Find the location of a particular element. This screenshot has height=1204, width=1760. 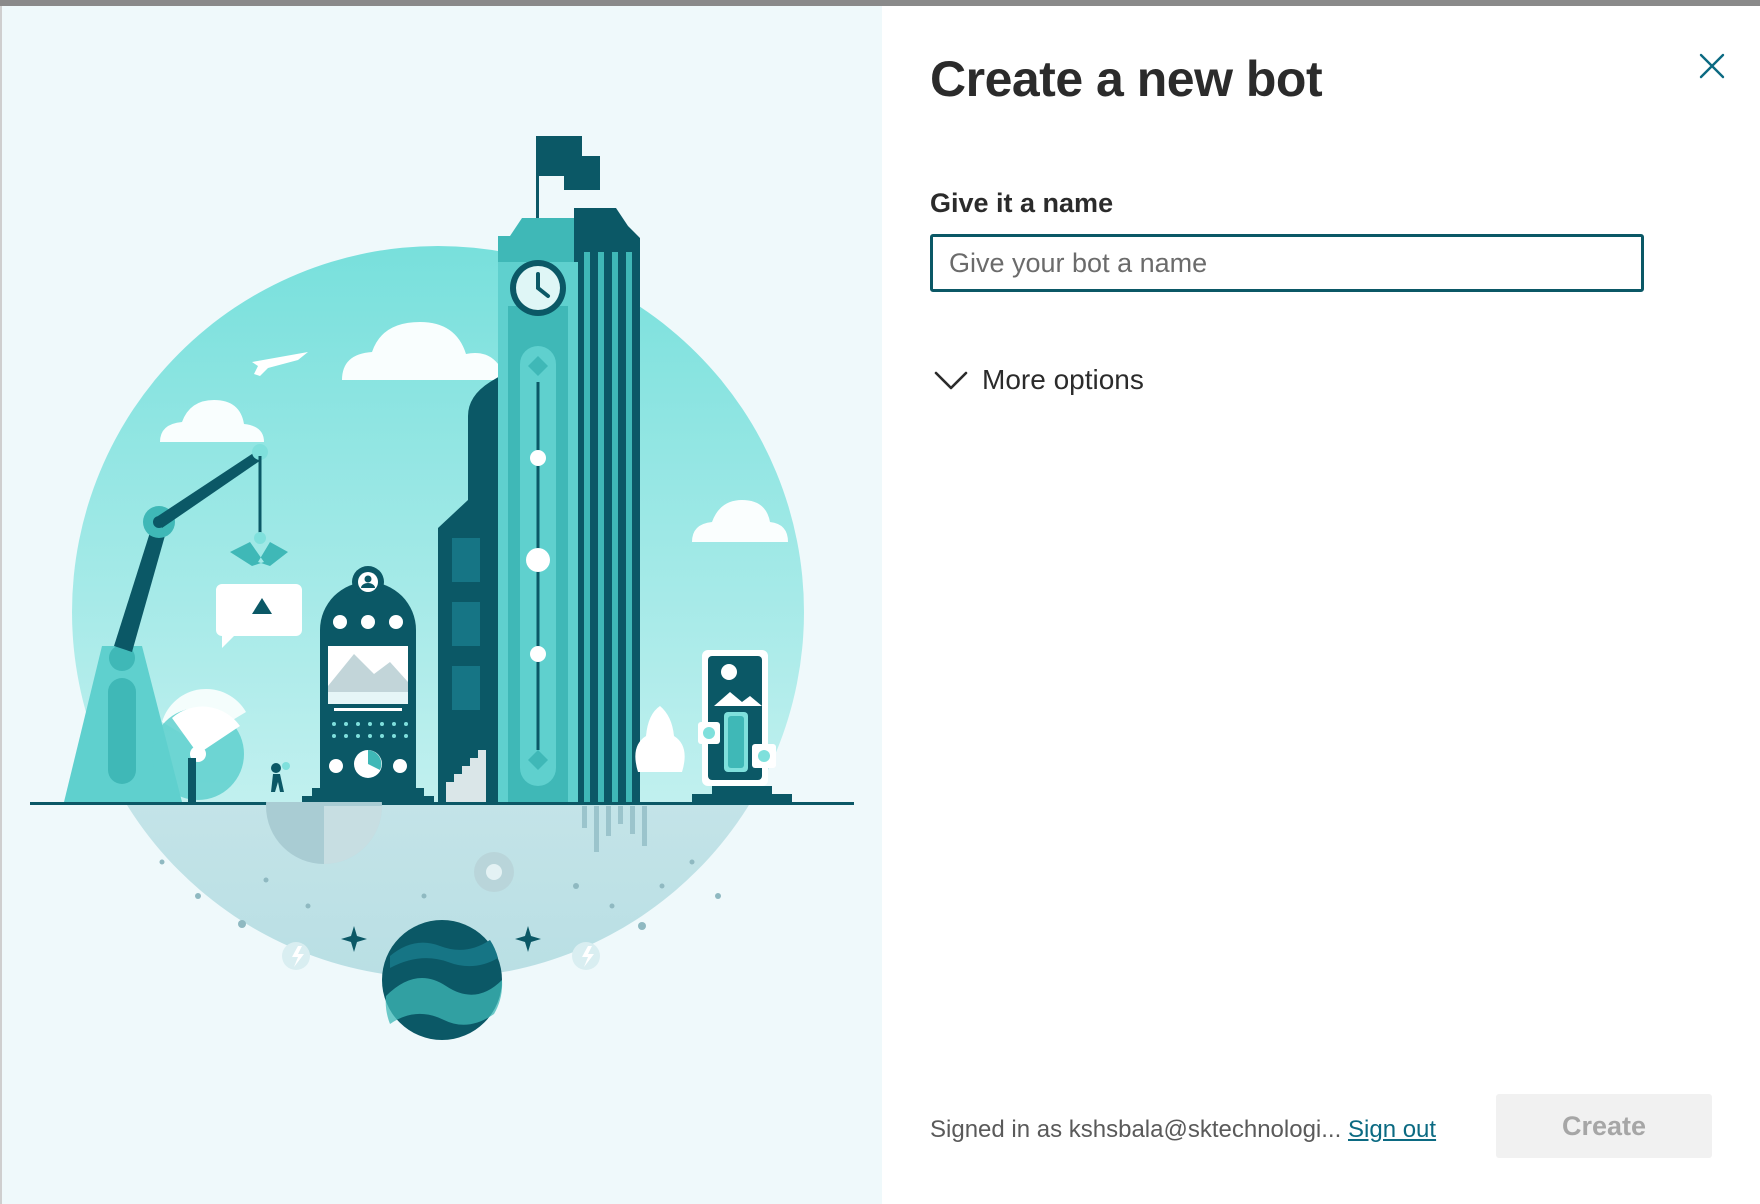

close-button is located at coordinates (1712, 66).